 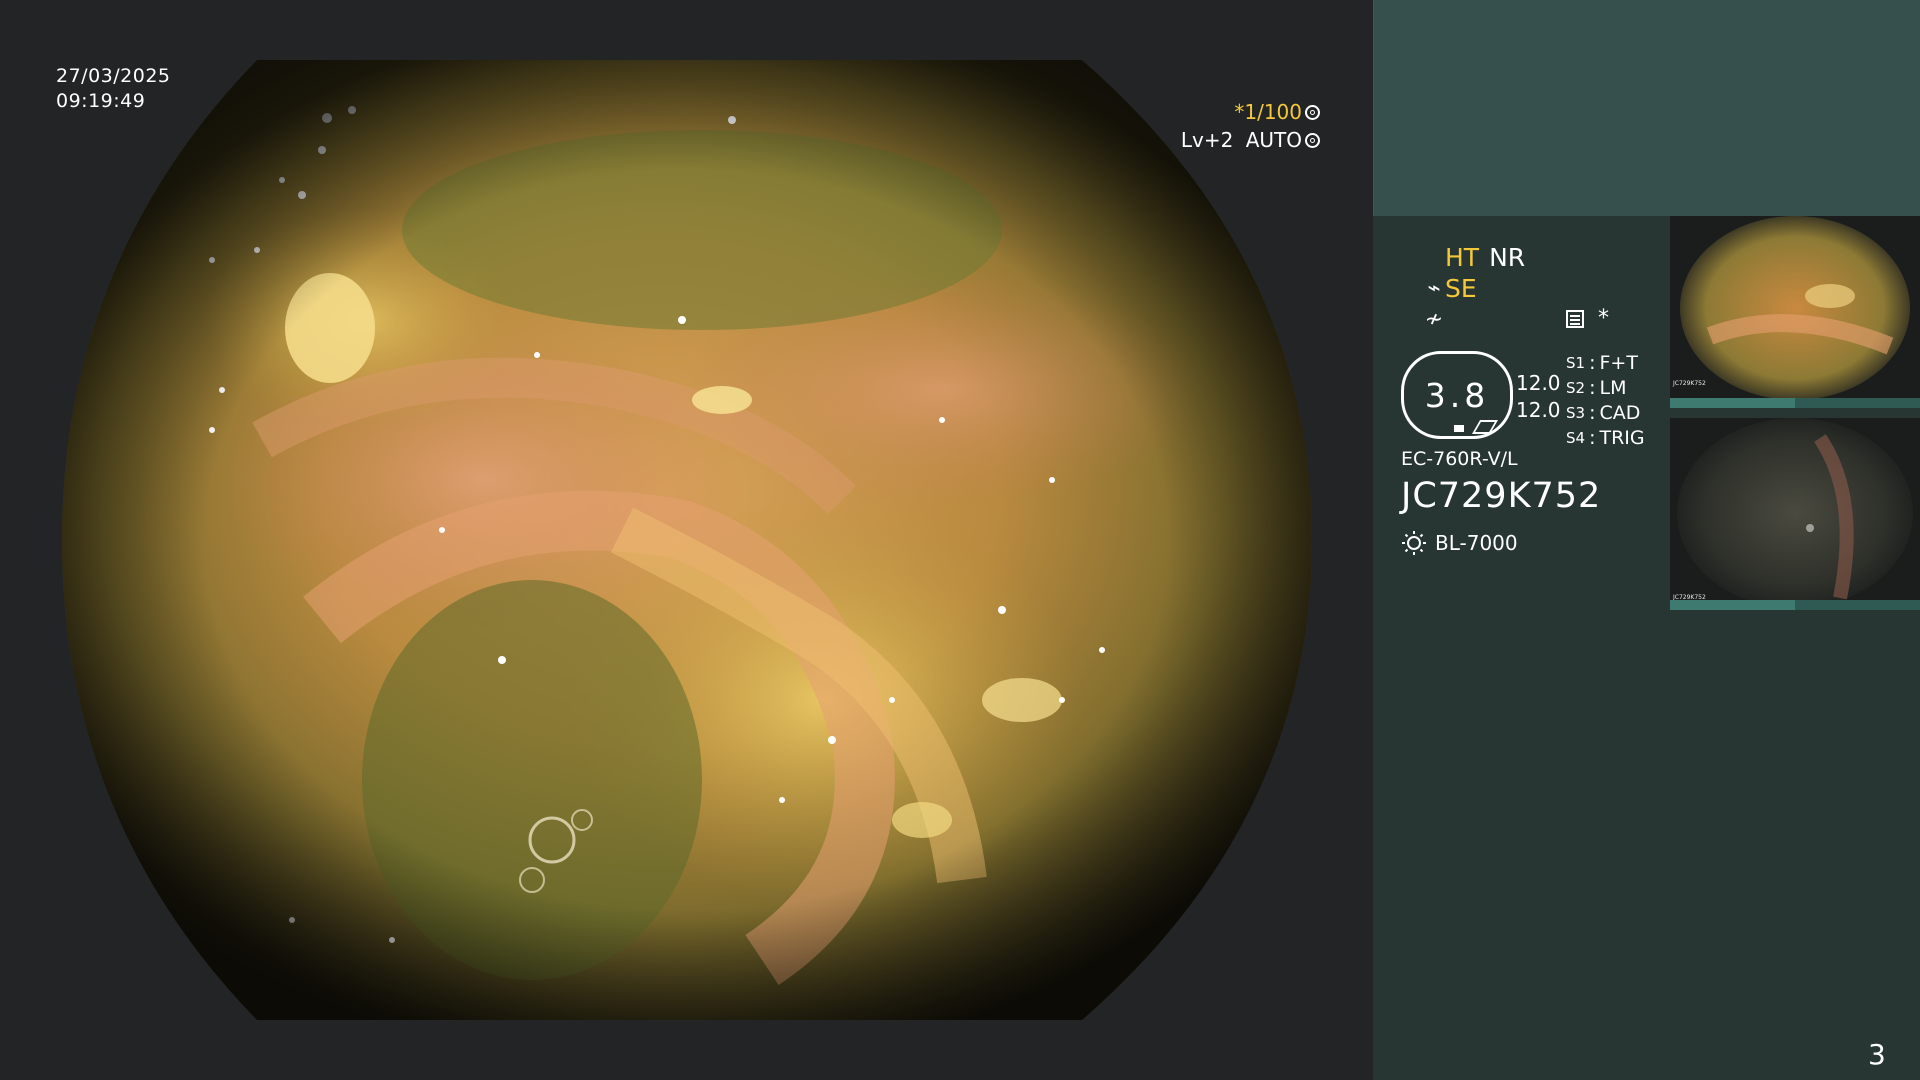 What do you see at coordinates (1576, 388) in the screenshot?
I see `switch-key: S2` at bounding box center [1576, 388].